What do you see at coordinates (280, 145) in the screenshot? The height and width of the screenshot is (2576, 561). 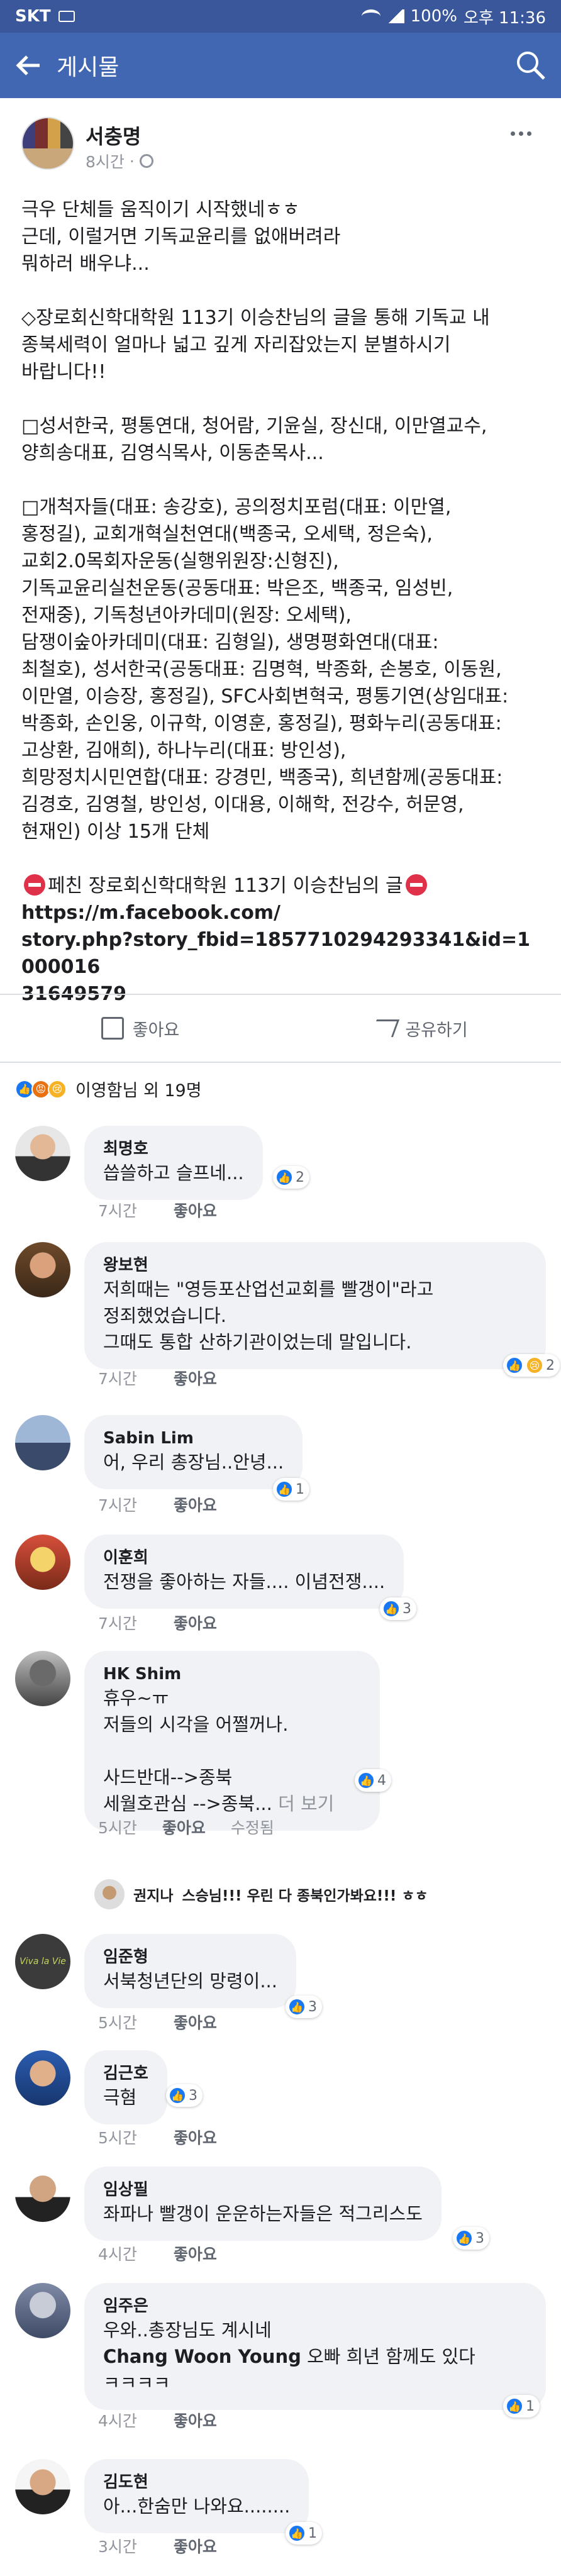 I see `post-header: 서충명 8시간 ·` at bounding box center [280, 145].